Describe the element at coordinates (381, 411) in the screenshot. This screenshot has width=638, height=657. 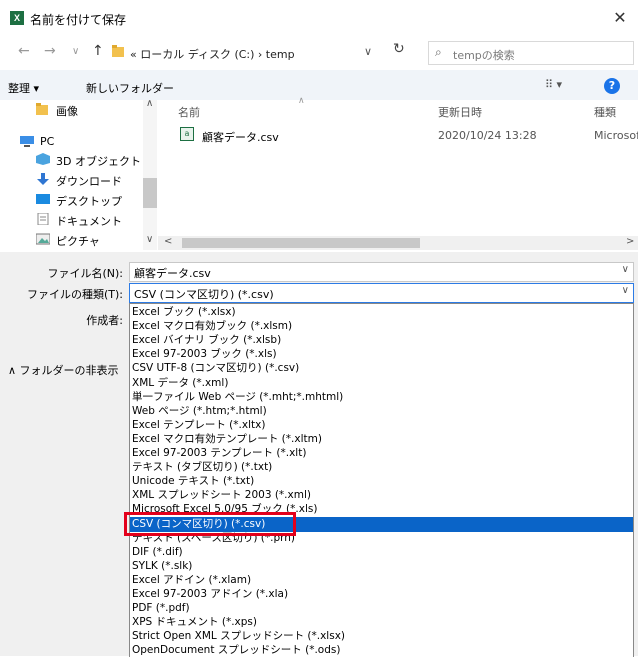
I see `dropdown-option: Web ページ (*.htm;*.html)` at that location.